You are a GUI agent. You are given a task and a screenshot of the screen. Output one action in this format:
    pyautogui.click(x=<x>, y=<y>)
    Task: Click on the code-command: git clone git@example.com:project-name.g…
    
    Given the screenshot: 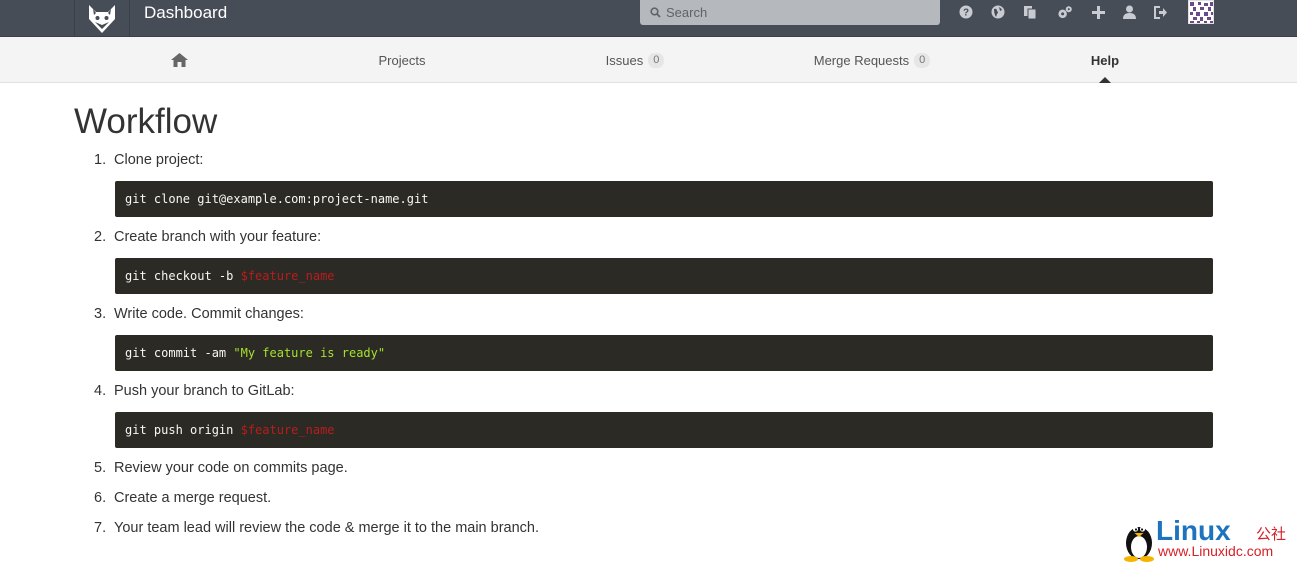 What is the action you would take?
    pyautogui.click(x=277, y=199)
    